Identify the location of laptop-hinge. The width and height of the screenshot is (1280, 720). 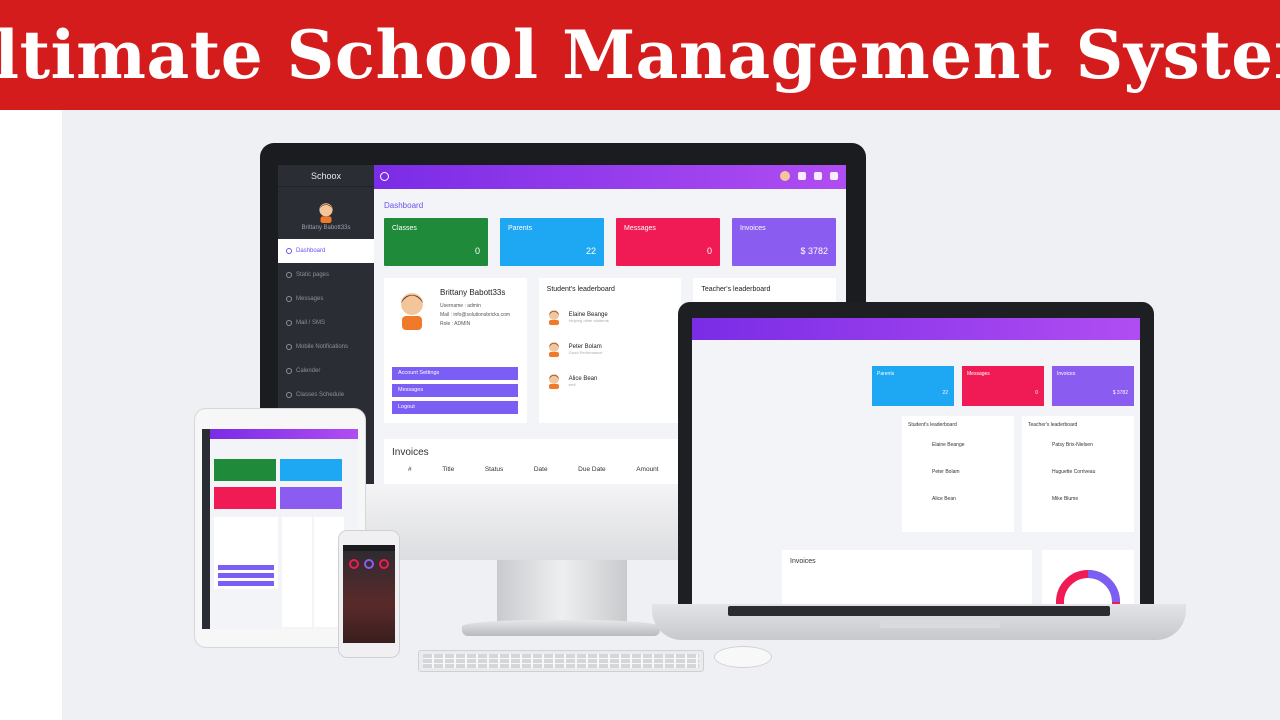
(919, 611).